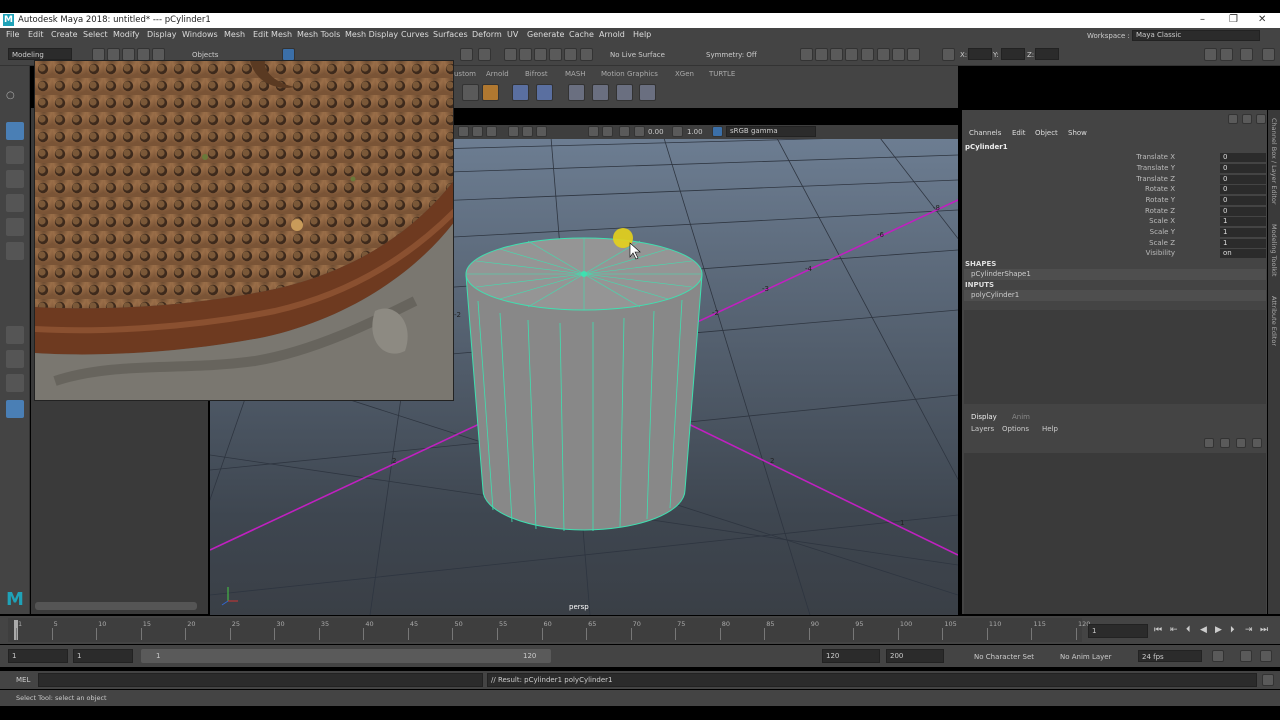 This screenshot has width=1280, height=720. Describe the element at coordinates (527, 131) in the screenshot. I see `textured-icon` at that location.